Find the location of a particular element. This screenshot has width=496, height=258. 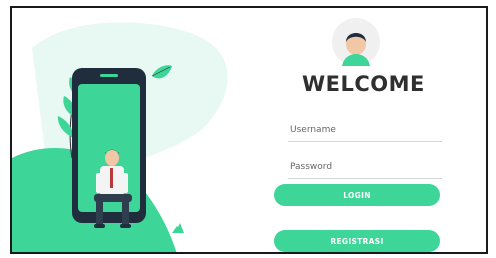

small-plant is located at coordinates (178, 228).